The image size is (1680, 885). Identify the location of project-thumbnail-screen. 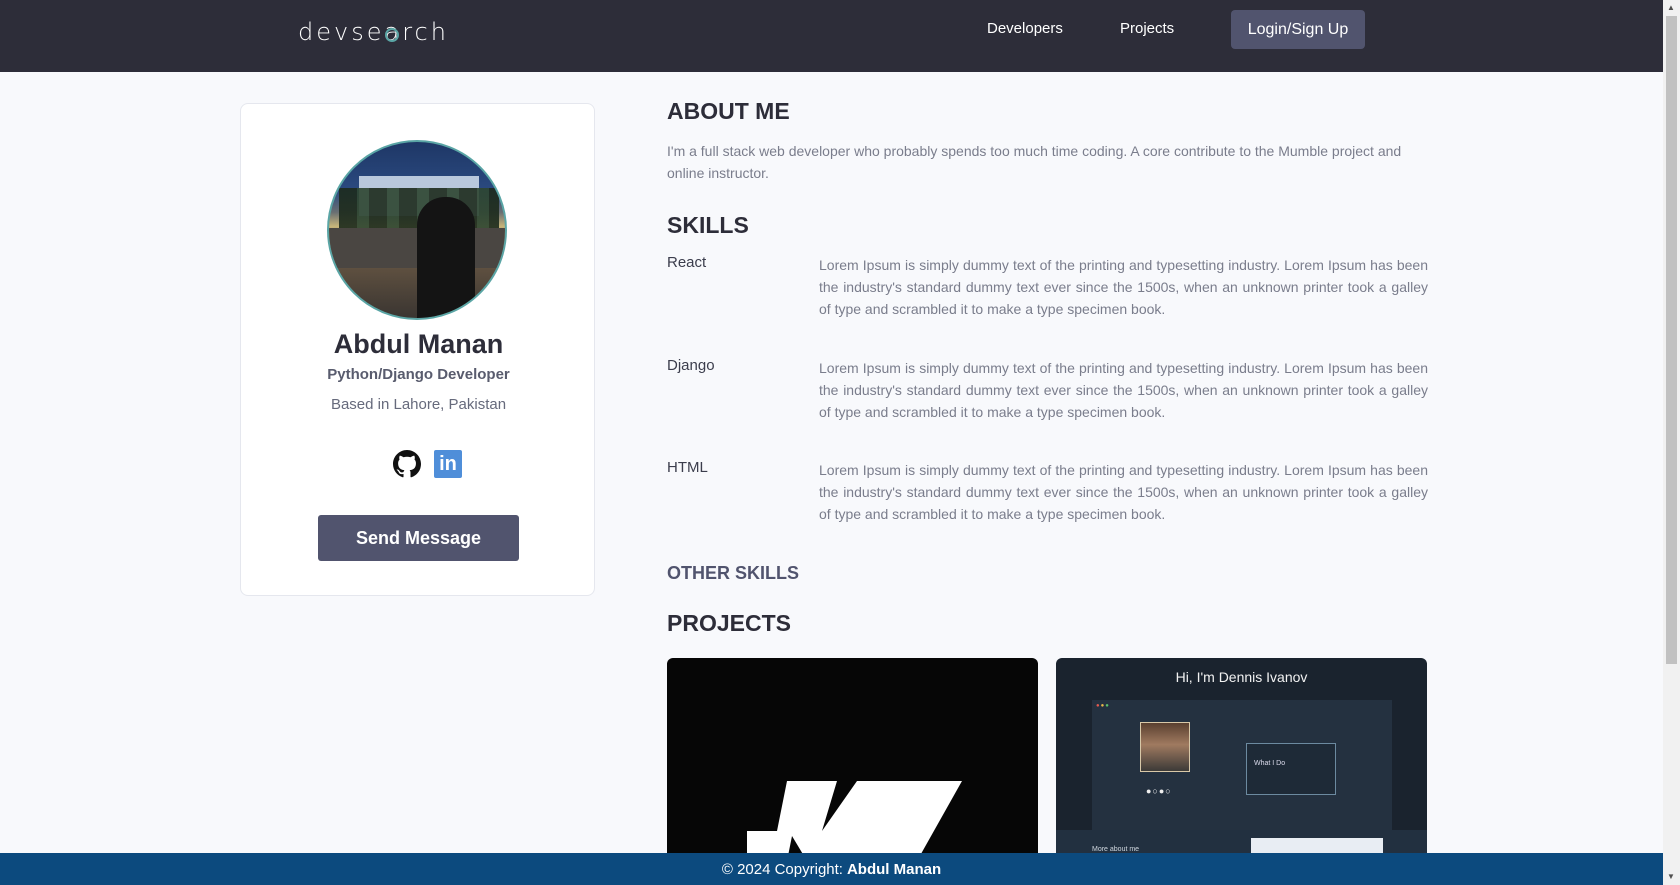
(1242, 765).